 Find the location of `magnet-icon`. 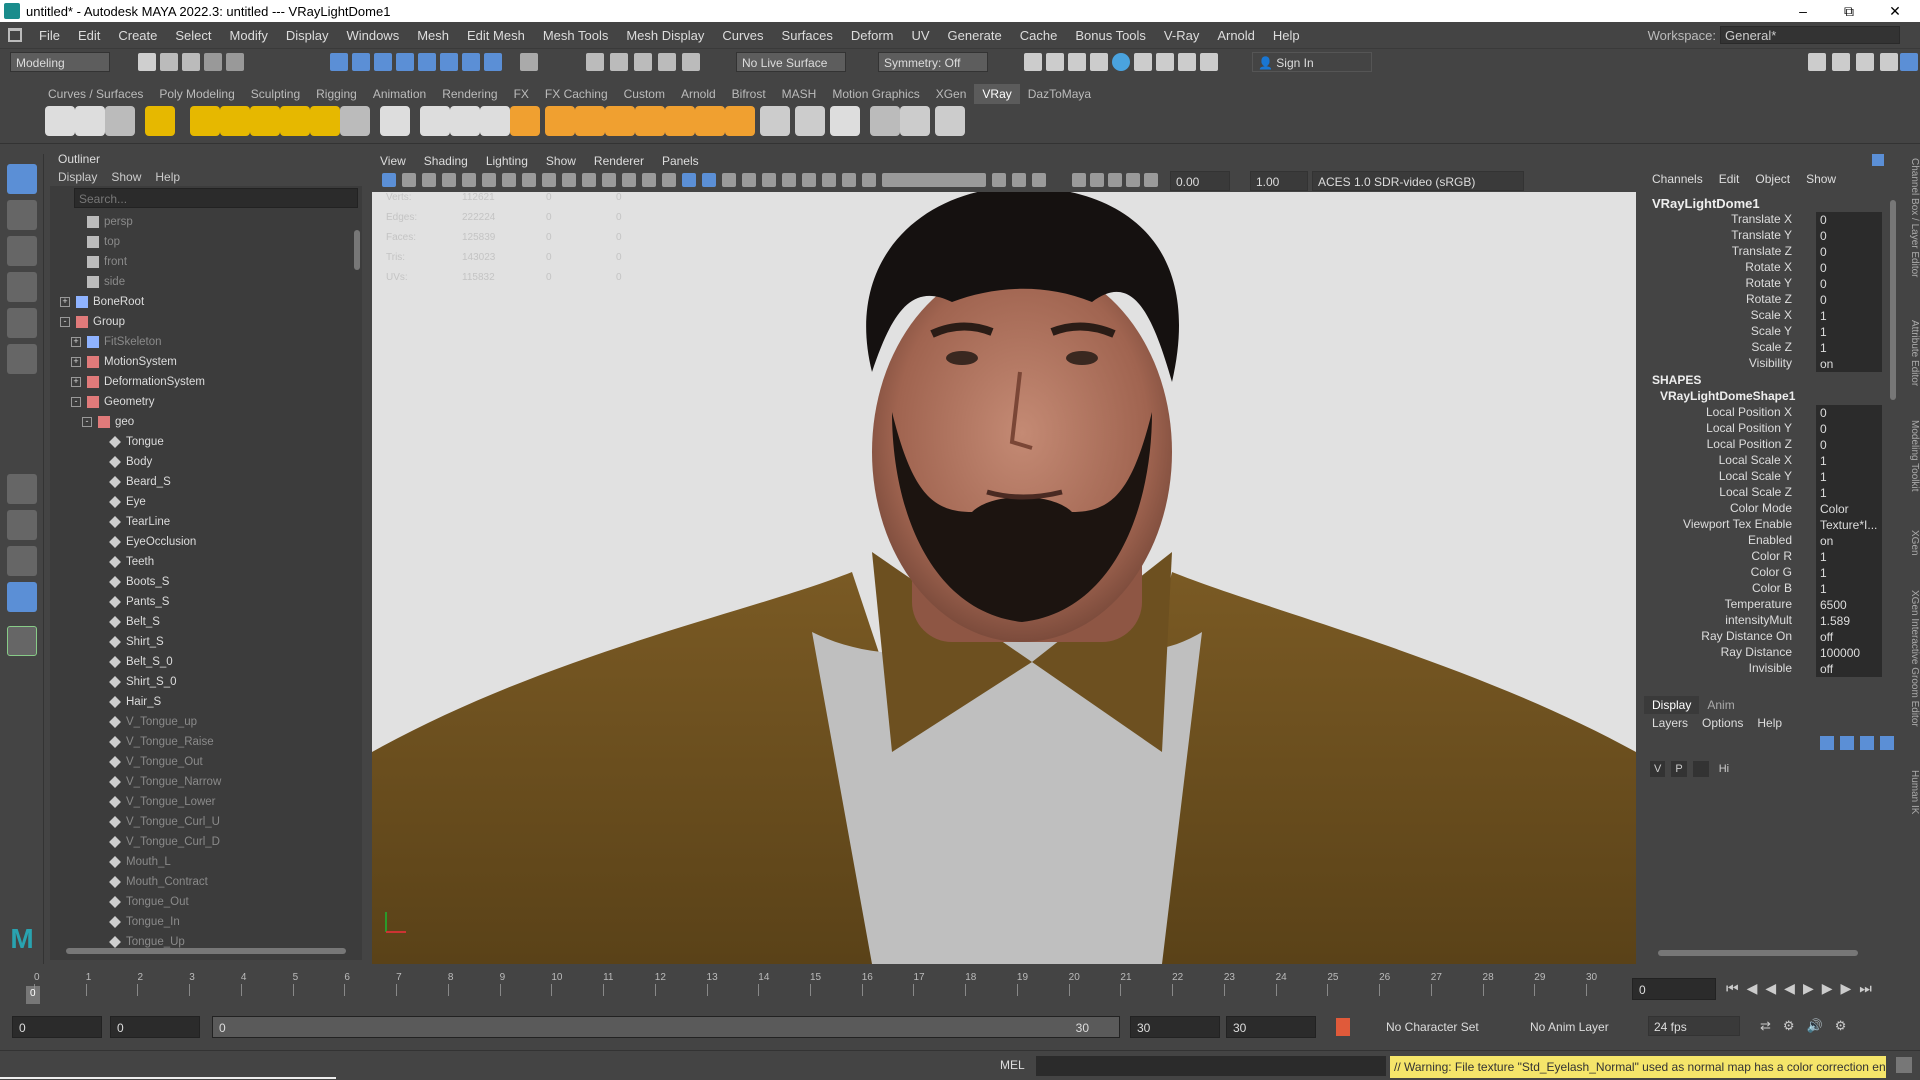

magnet-icon is located at coordinates (643, 62).